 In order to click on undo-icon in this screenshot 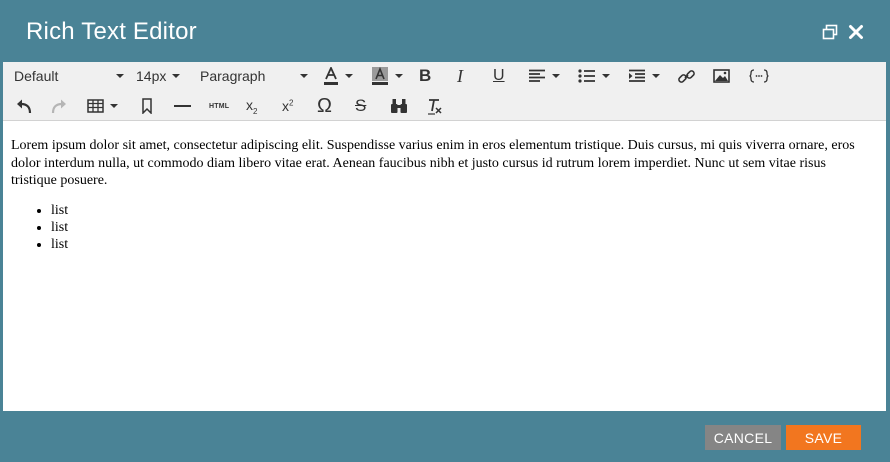, I will do `click(24, 106)`.